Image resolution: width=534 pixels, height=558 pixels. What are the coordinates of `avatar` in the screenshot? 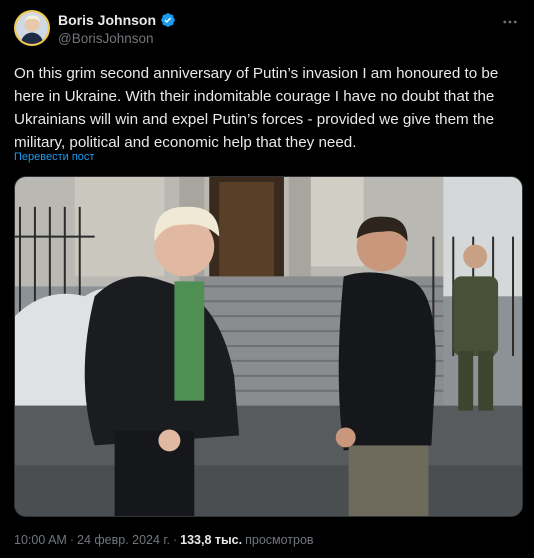 It's located at (32, 28).